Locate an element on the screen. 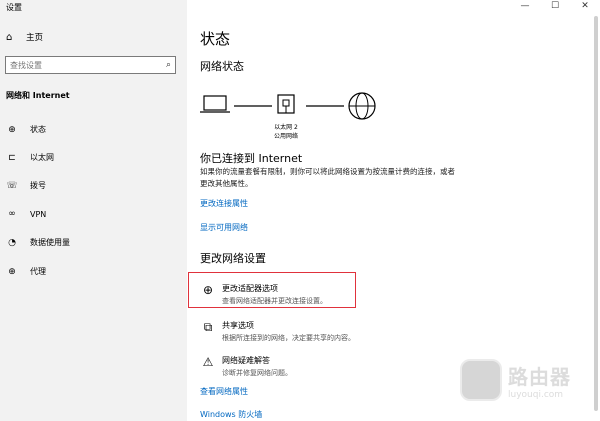 Image resolution: width=600 pixels, height=421 pixels. sidebar-item-dialup: ☏ 拨号 is located at coordinates (26, 185).